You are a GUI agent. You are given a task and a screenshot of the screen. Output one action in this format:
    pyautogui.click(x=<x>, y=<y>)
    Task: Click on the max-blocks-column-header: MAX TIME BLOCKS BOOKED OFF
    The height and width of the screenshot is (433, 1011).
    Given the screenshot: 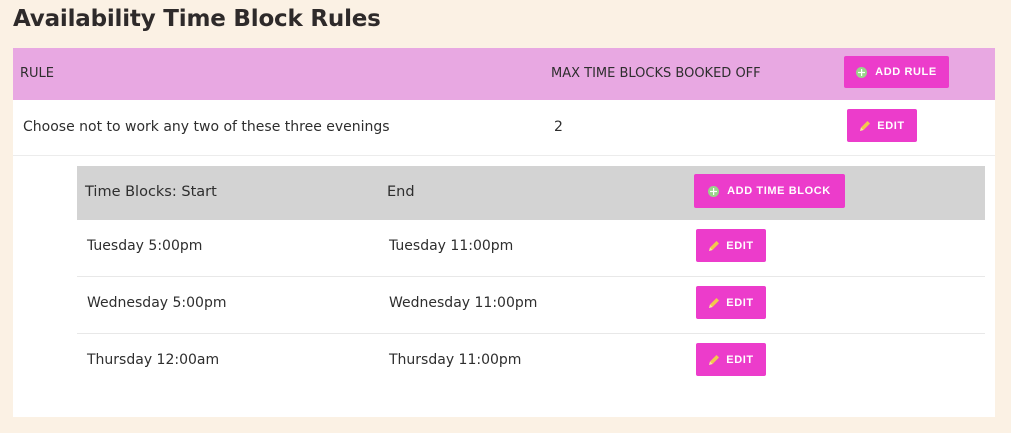 What is the action you would take?
    pyautogui.click(x=656, y=73)
    